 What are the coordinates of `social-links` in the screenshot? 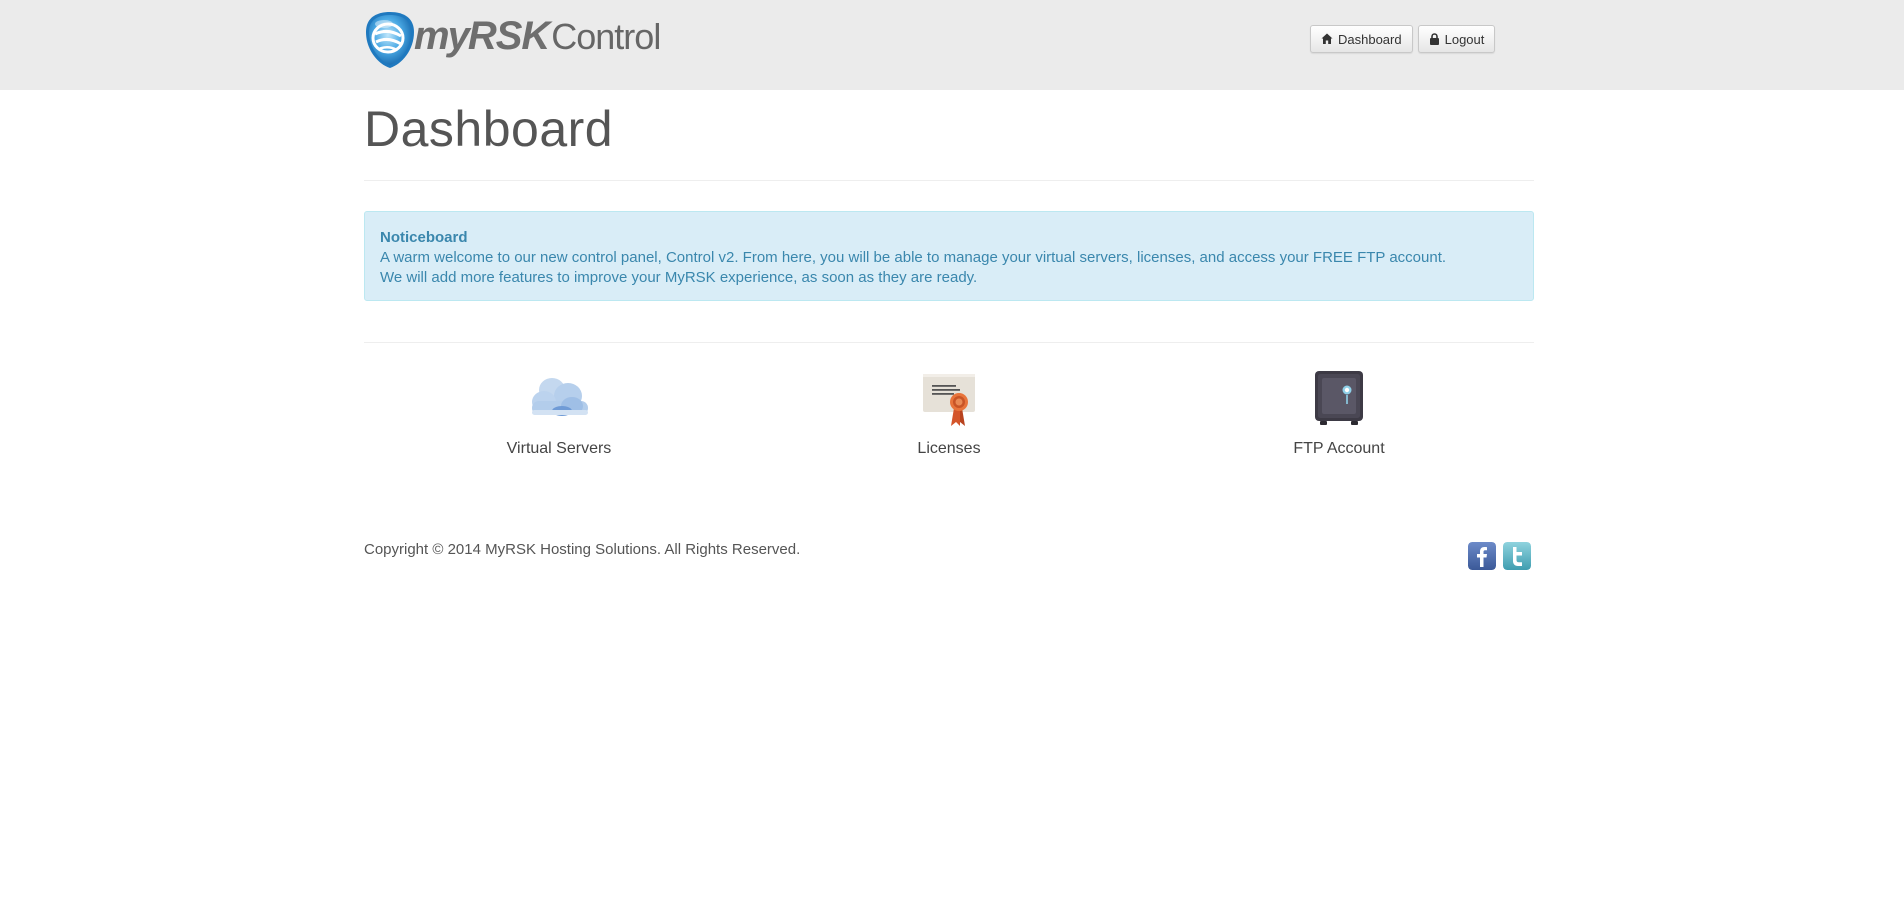 It's located at (1499, 556).